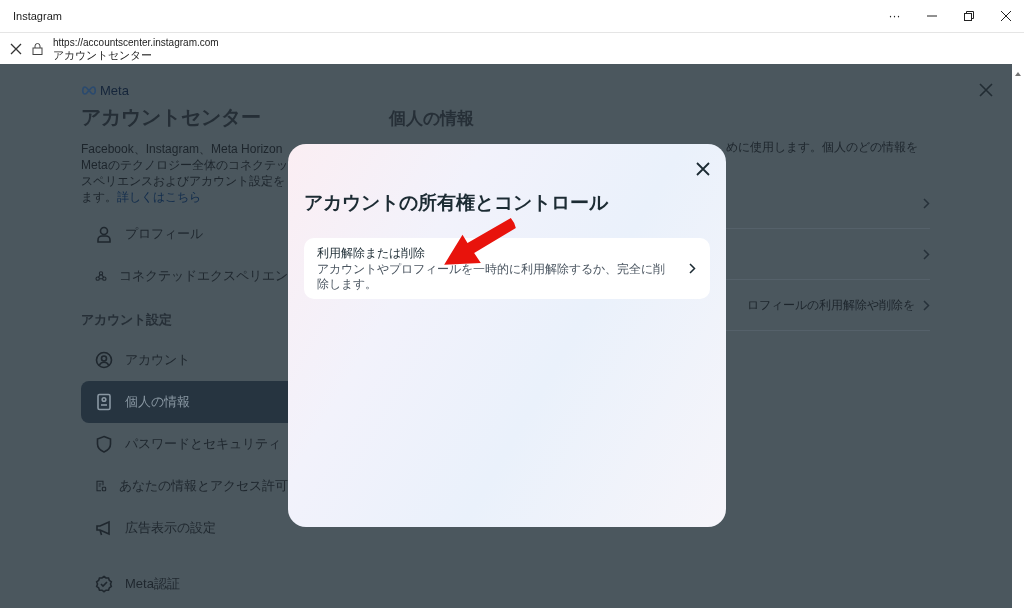  What do you see at coordinates (103, 54) in the screenshot?
I see `page-title: アカウントセンター` at bounding box center [103, 54].